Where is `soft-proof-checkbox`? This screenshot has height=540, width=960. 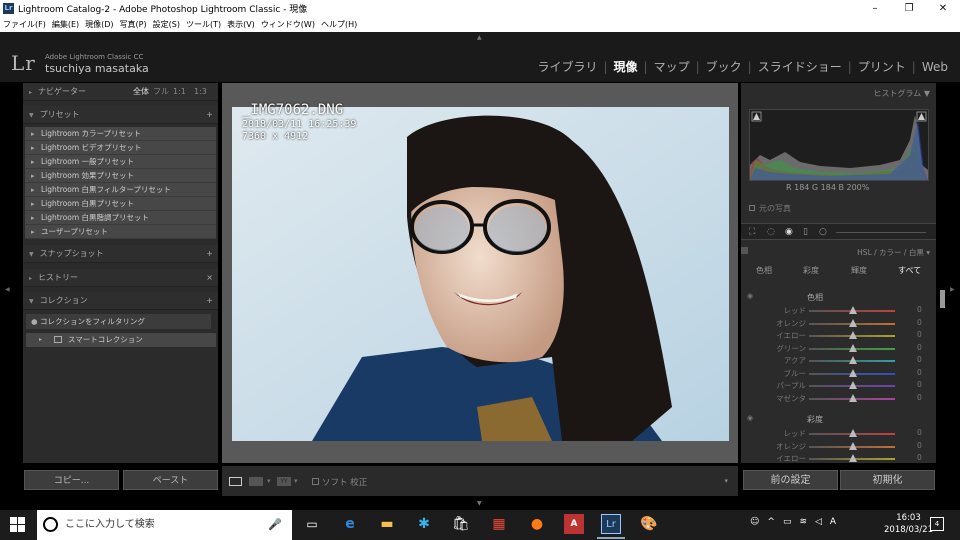 soft-proof-checkbox is located at coordinates (315, 481).